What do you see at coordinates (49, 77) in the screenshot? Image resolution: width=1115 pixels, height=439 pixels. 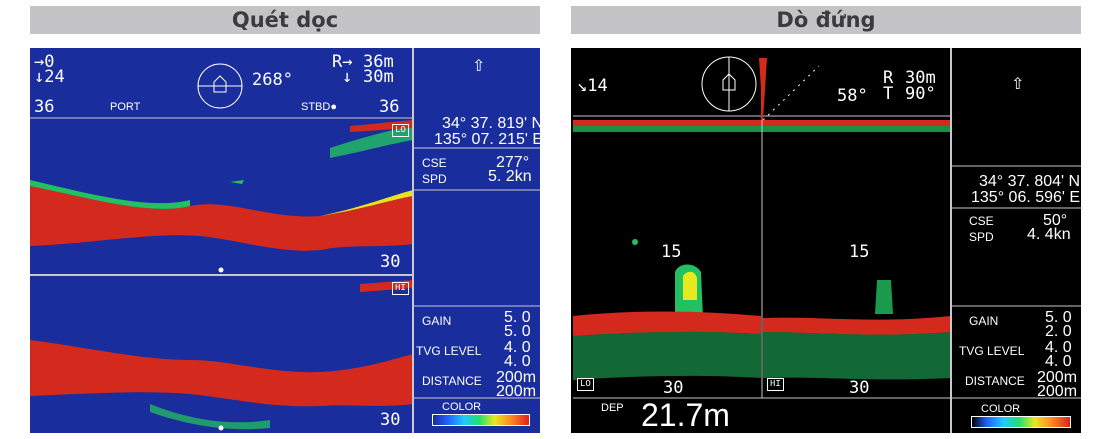 I see `arrow-down-readout: ↓24` at bounding box center [49, 77].